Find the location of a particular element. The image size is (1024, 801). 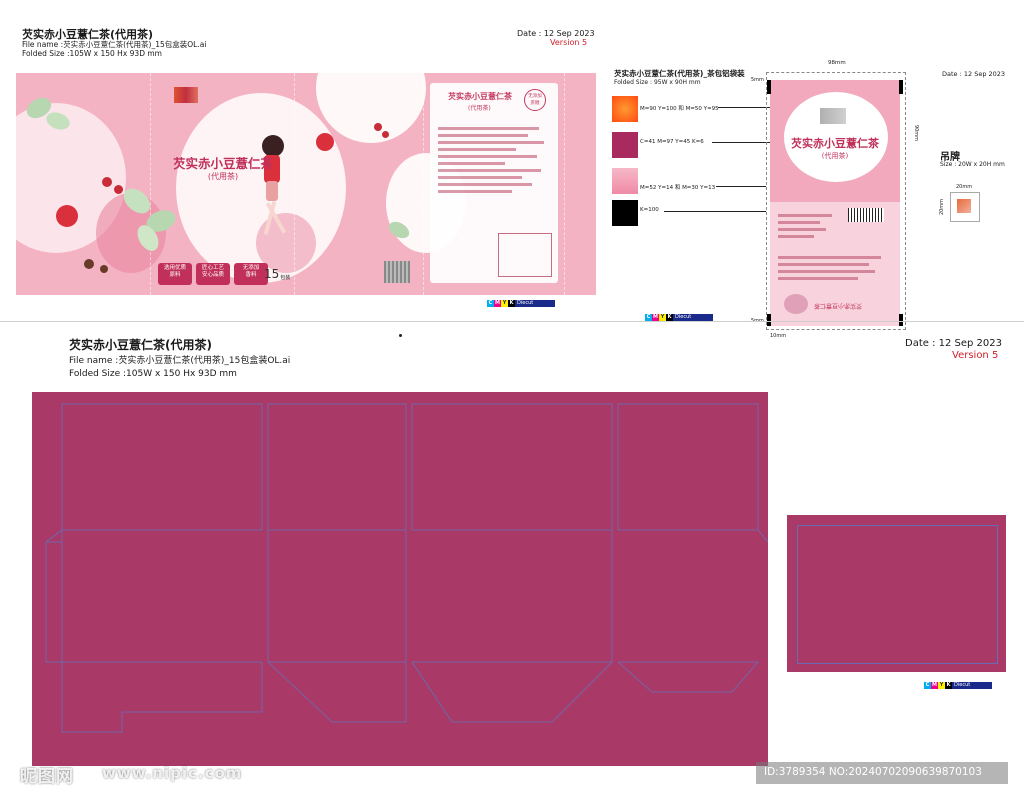

sachet-bottom-label: 10mm is located at coordinates (778, 336).